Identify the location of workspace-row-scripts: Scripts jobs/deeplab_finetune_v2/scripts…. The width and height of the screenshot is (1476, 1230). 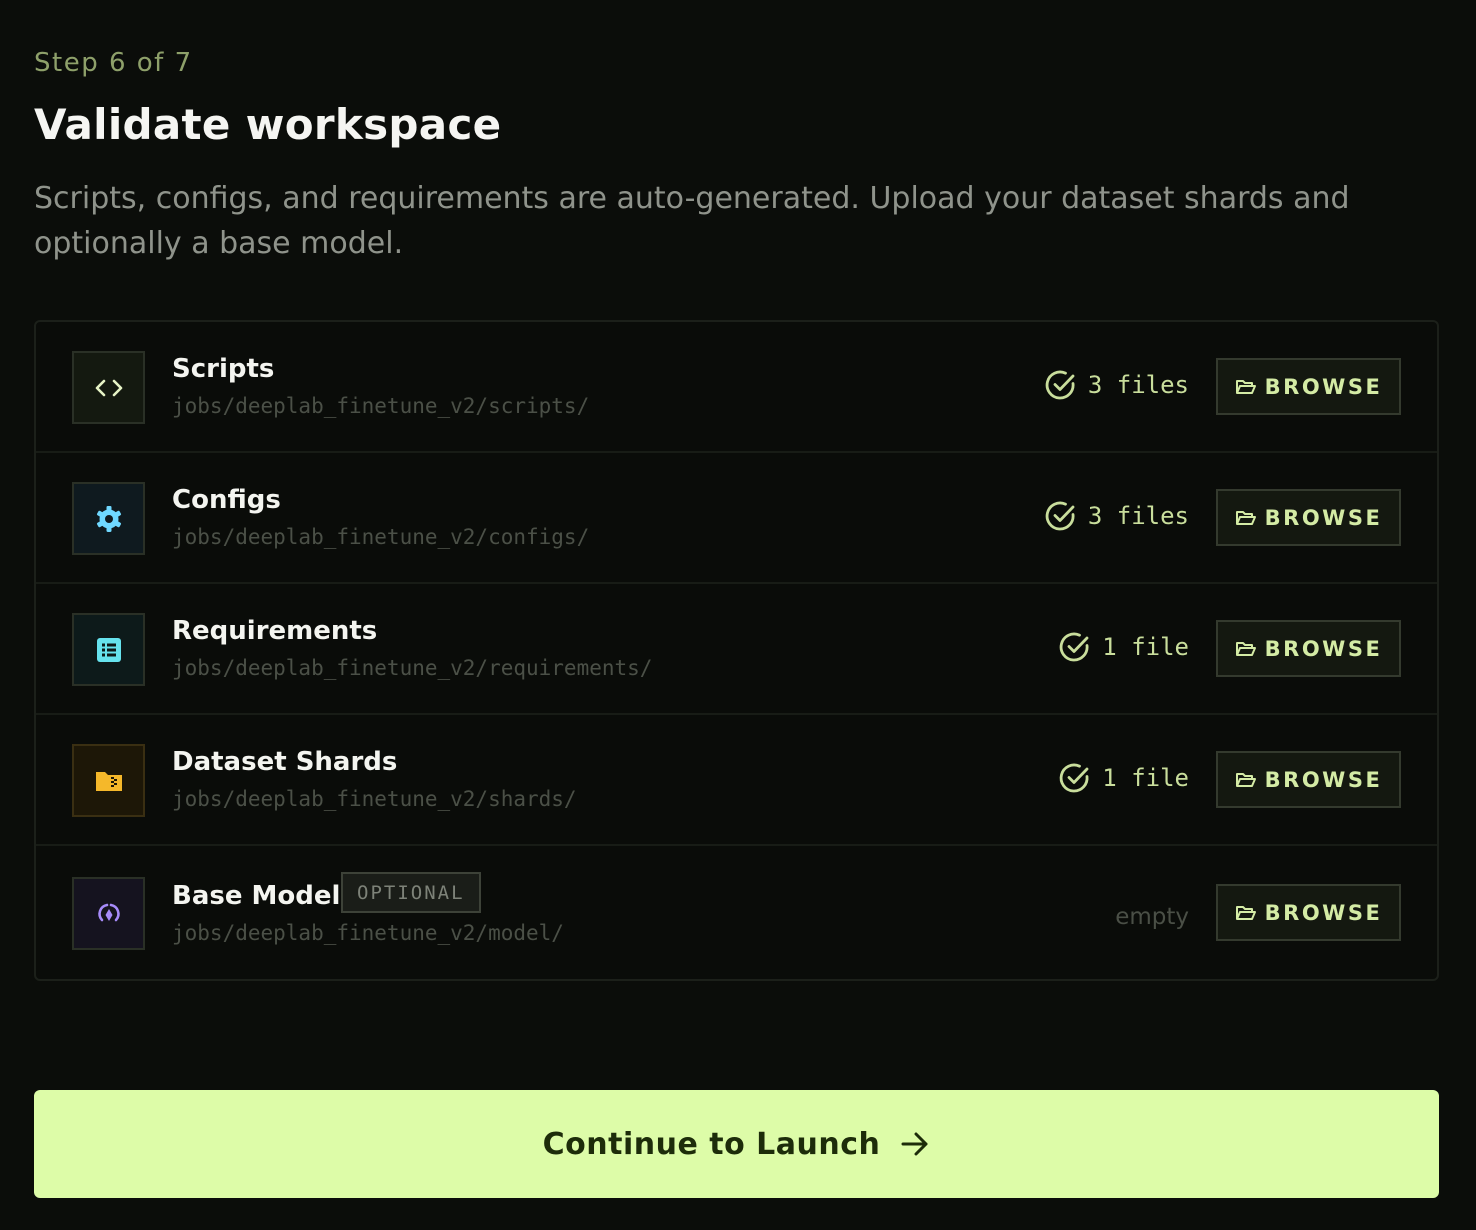
(736, 387).